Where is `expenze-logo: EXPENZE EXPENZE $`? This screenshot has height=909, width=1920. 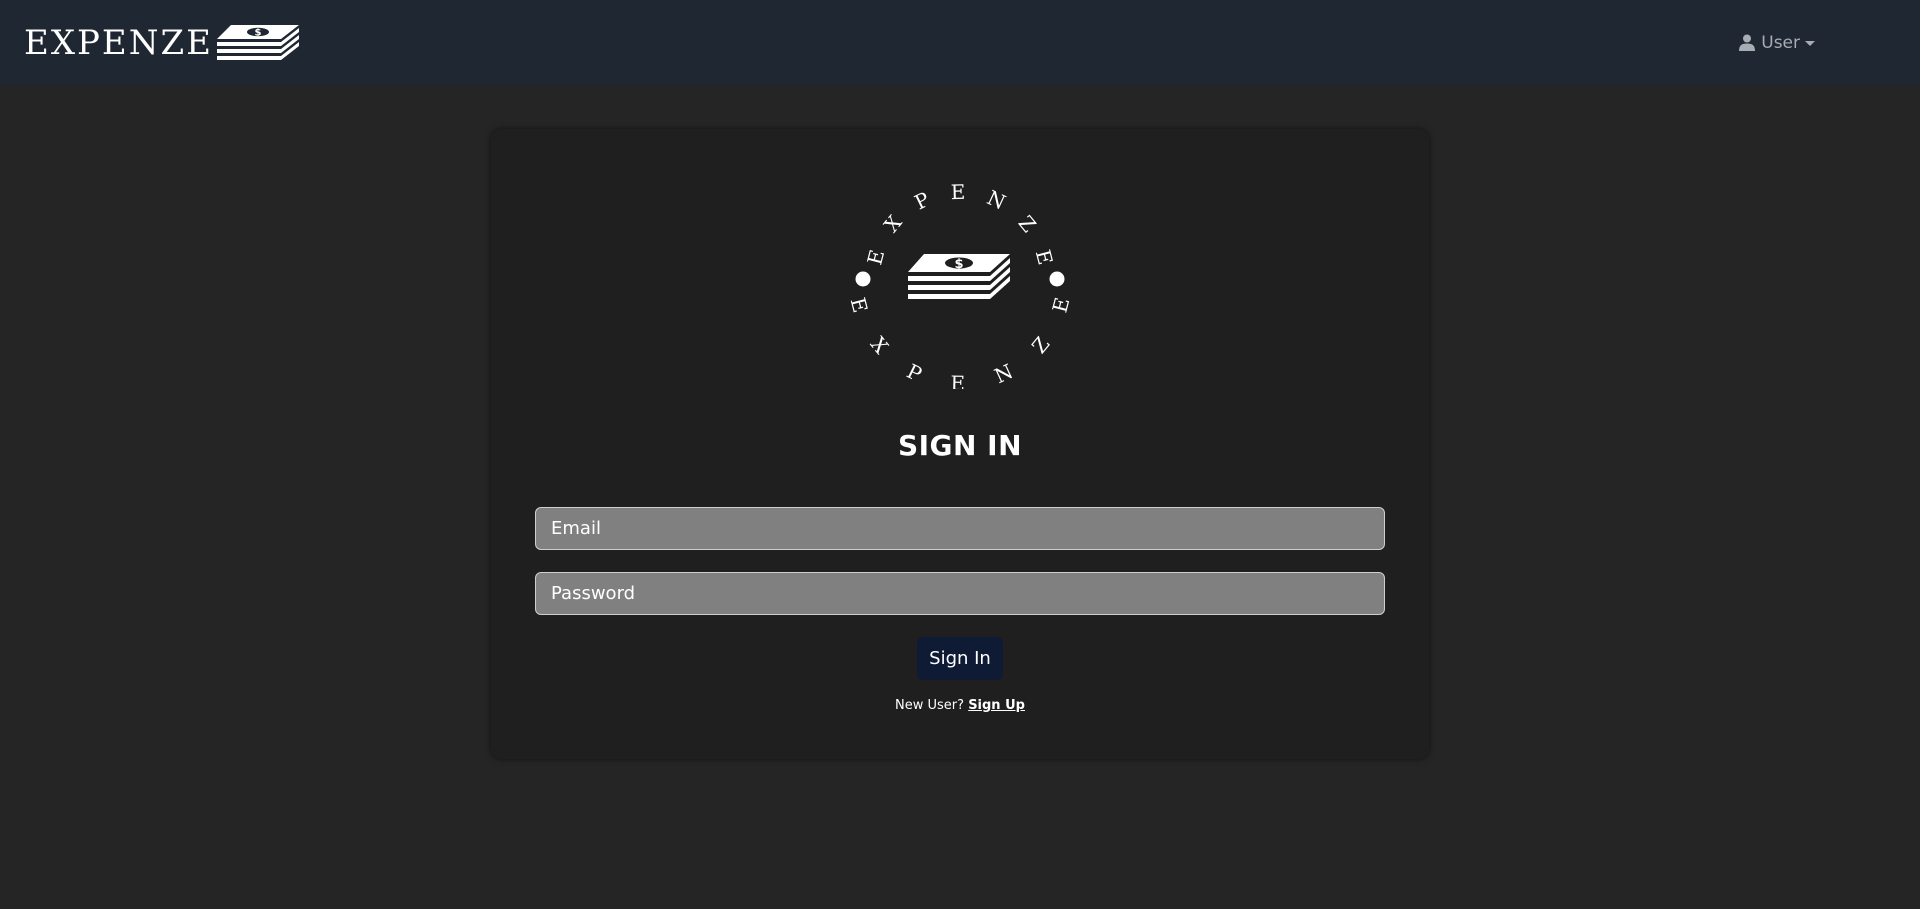
expenze-logo: EXPENZE EXPENZE $ is located at coordinates (960, 284).